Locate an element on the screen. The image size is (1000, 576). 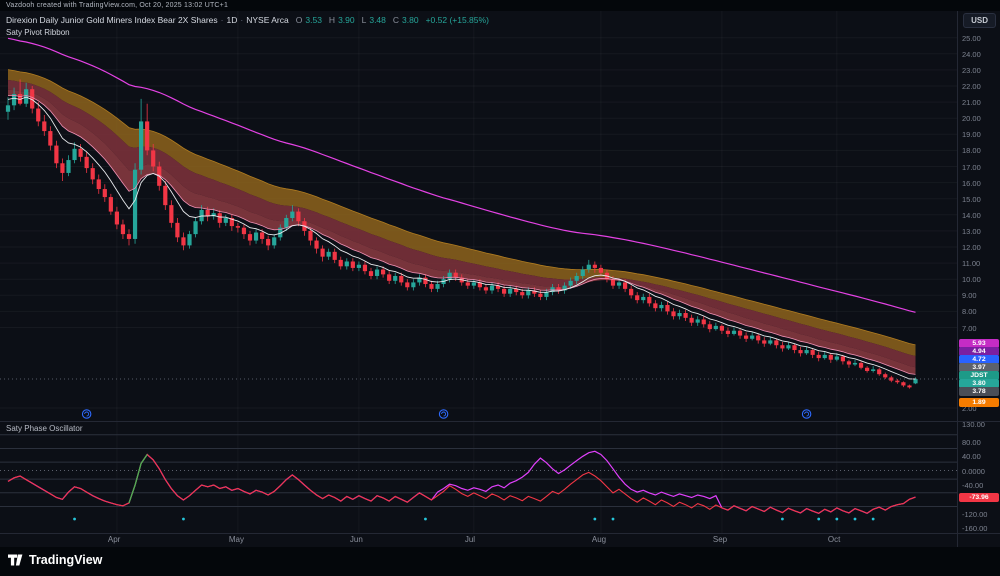
change-value: +0.52 (+15.85%) is located at coordinates (457, 20).